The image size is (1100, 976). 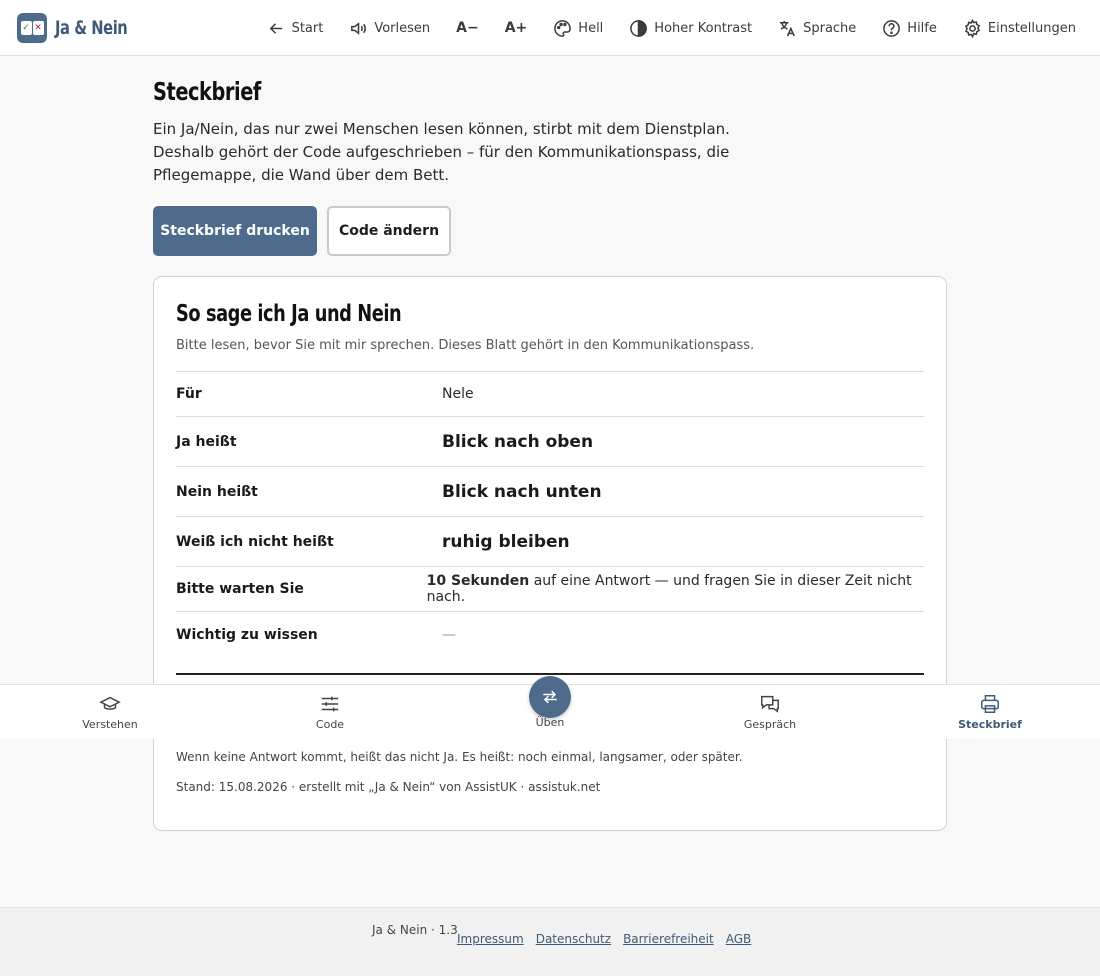 I want to click on footer-link-imprint: Impressum, so click(x=490, y=939).